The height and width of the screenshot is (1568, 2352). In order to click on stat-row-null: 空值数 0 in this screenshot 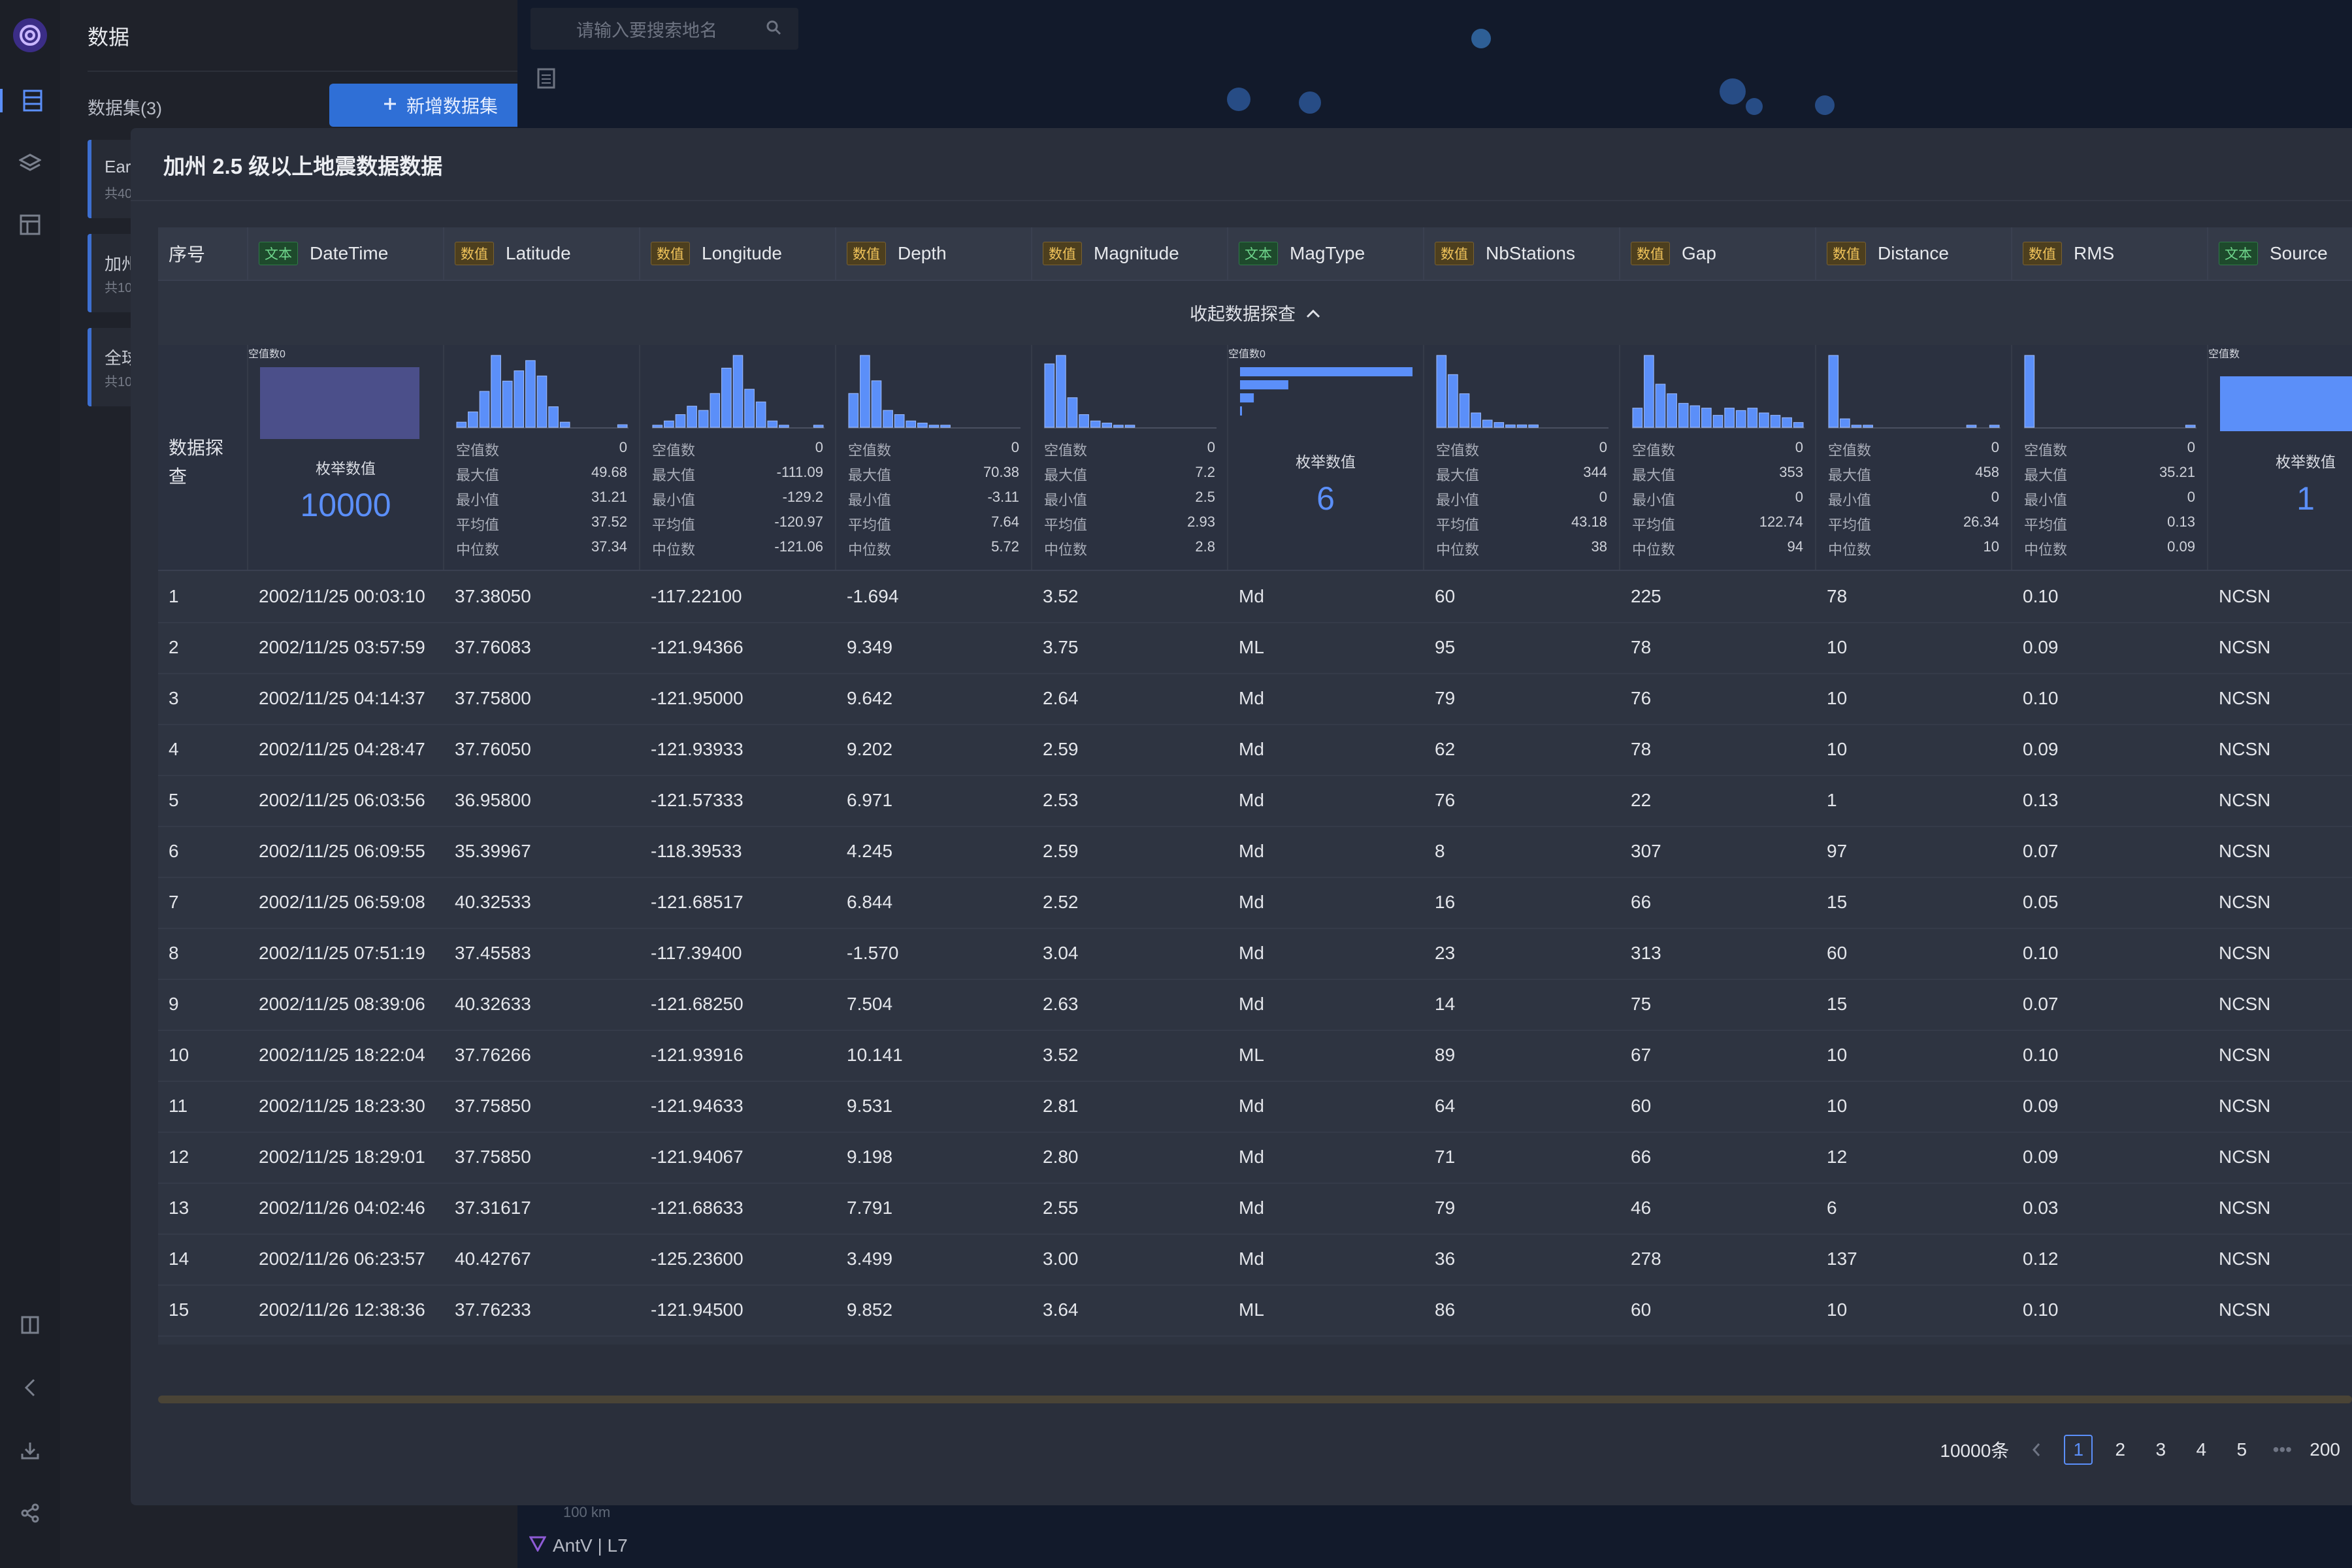, I will do `click(2109, 451)`.